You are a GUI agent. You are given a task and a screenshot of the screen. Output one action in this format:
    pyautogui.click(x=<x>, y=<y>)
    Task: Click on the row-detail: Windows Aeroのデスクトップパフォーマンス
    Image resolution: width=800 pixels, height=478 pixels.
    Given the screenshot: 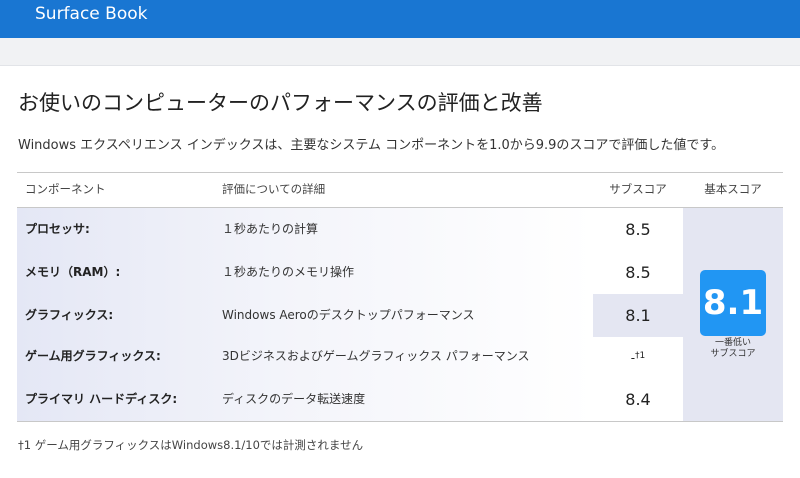 What is the action you would take?
    pyautogui.click(x=348, y=315)
    